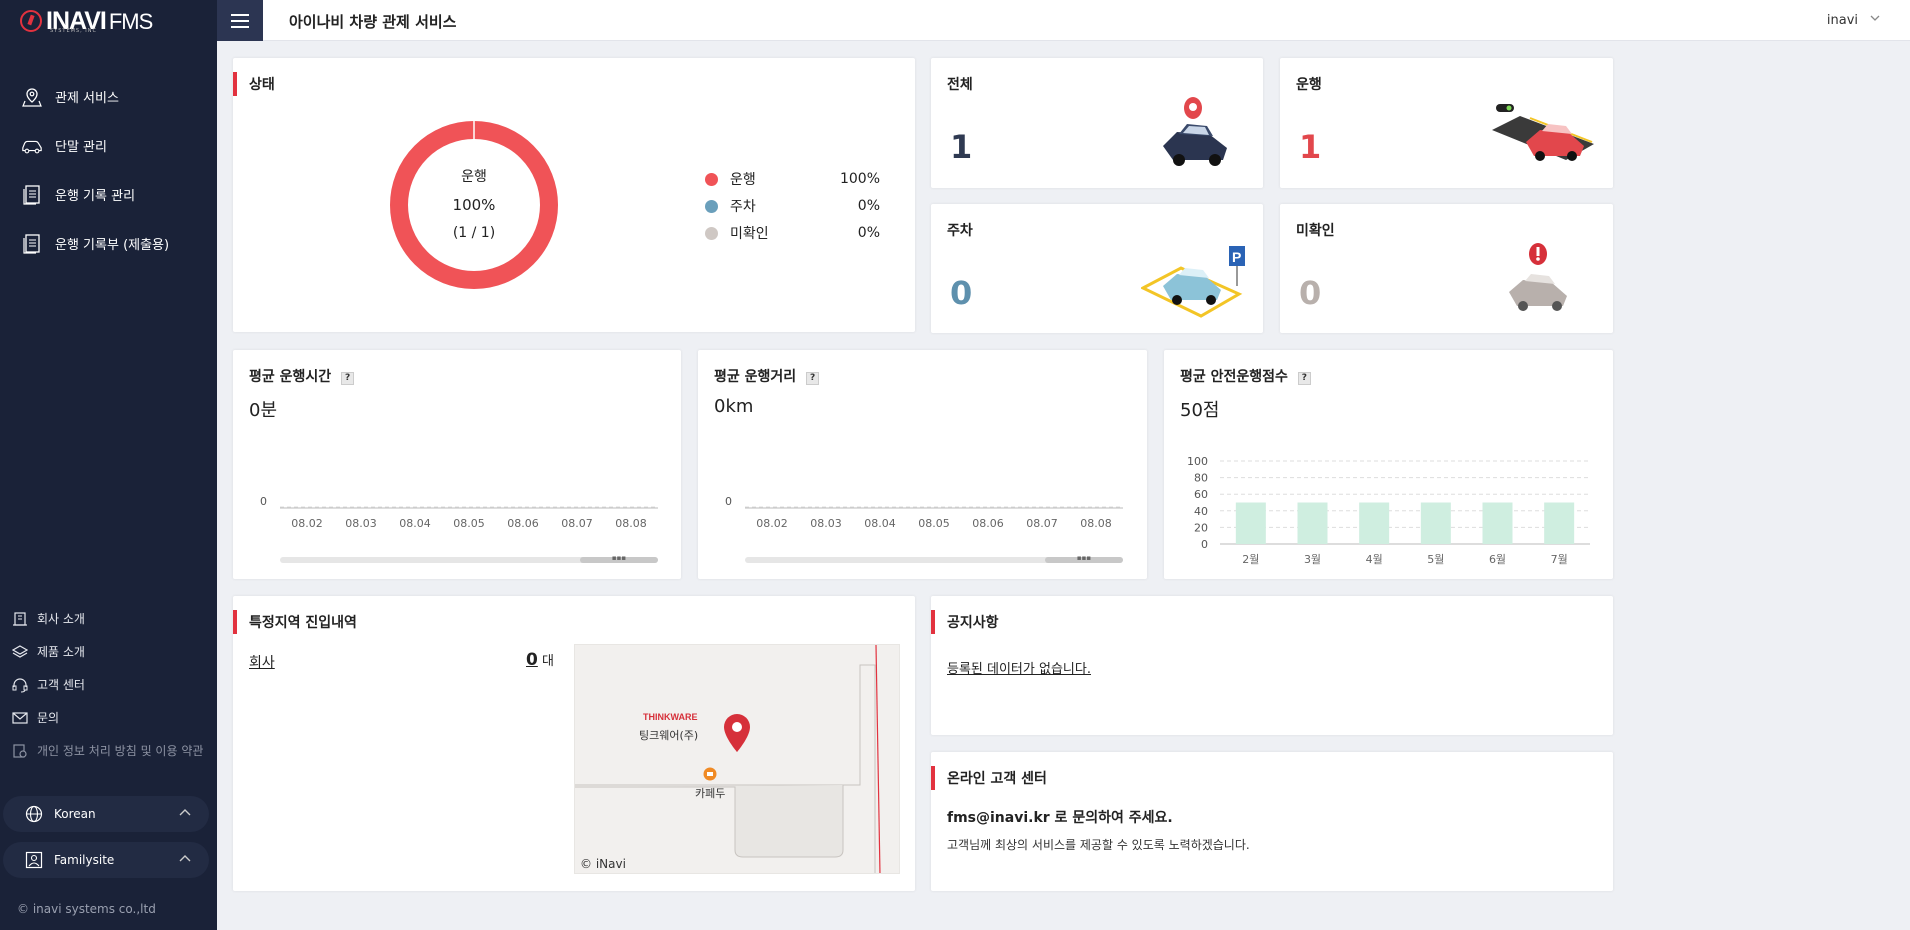  Describe the element at coordinates (1842, 20) in the screenshot. I see `user-menu: inavi` at that location.